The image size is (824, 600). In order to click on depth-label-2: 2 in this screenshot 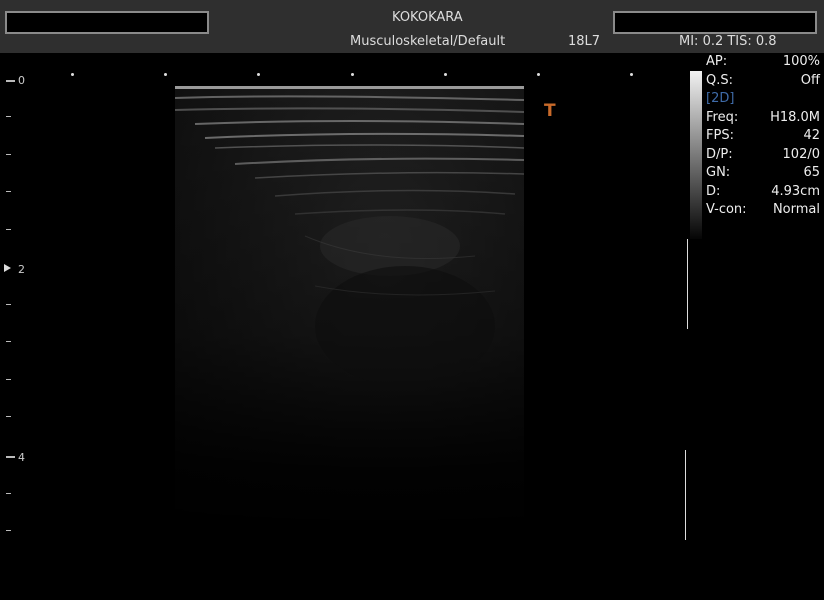, I will do `click(21, 269)`.